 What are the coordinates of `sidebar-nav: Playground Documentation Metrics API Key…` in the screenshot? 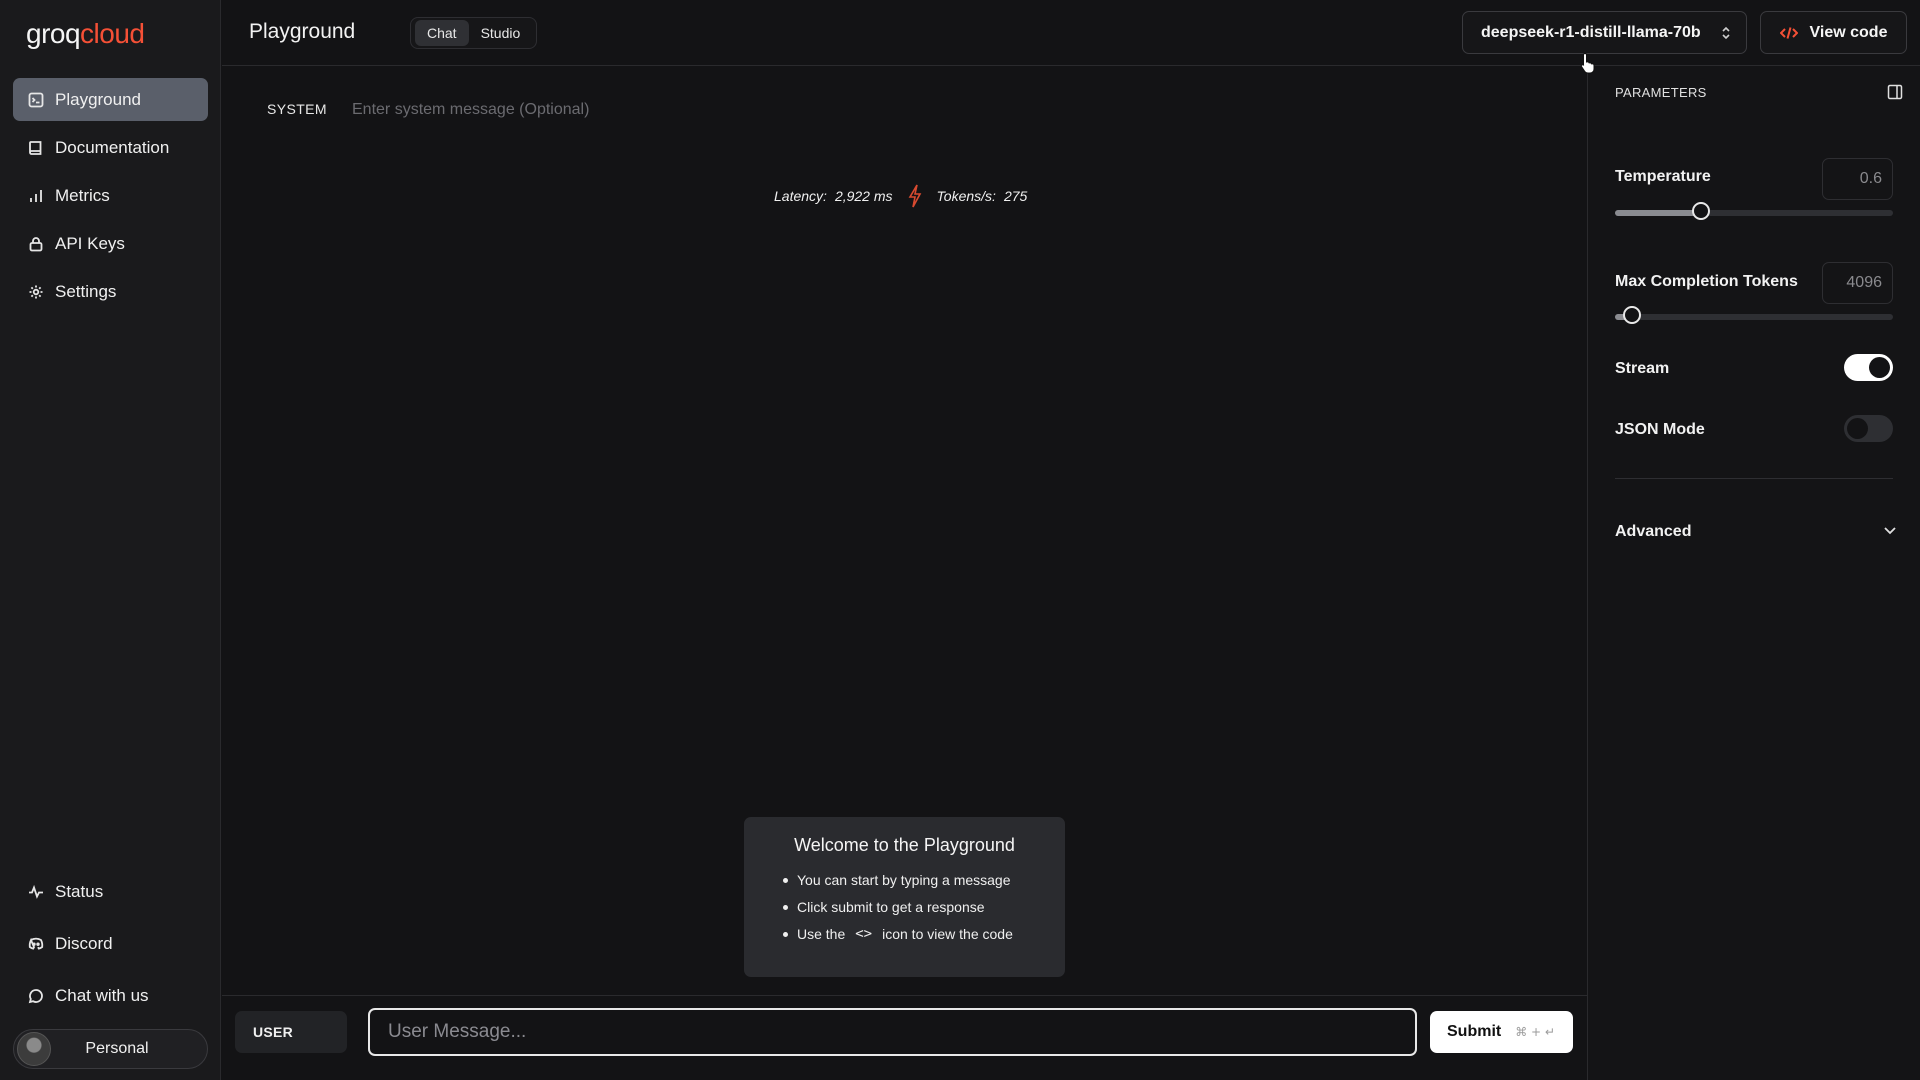 It's located at (110, 198).